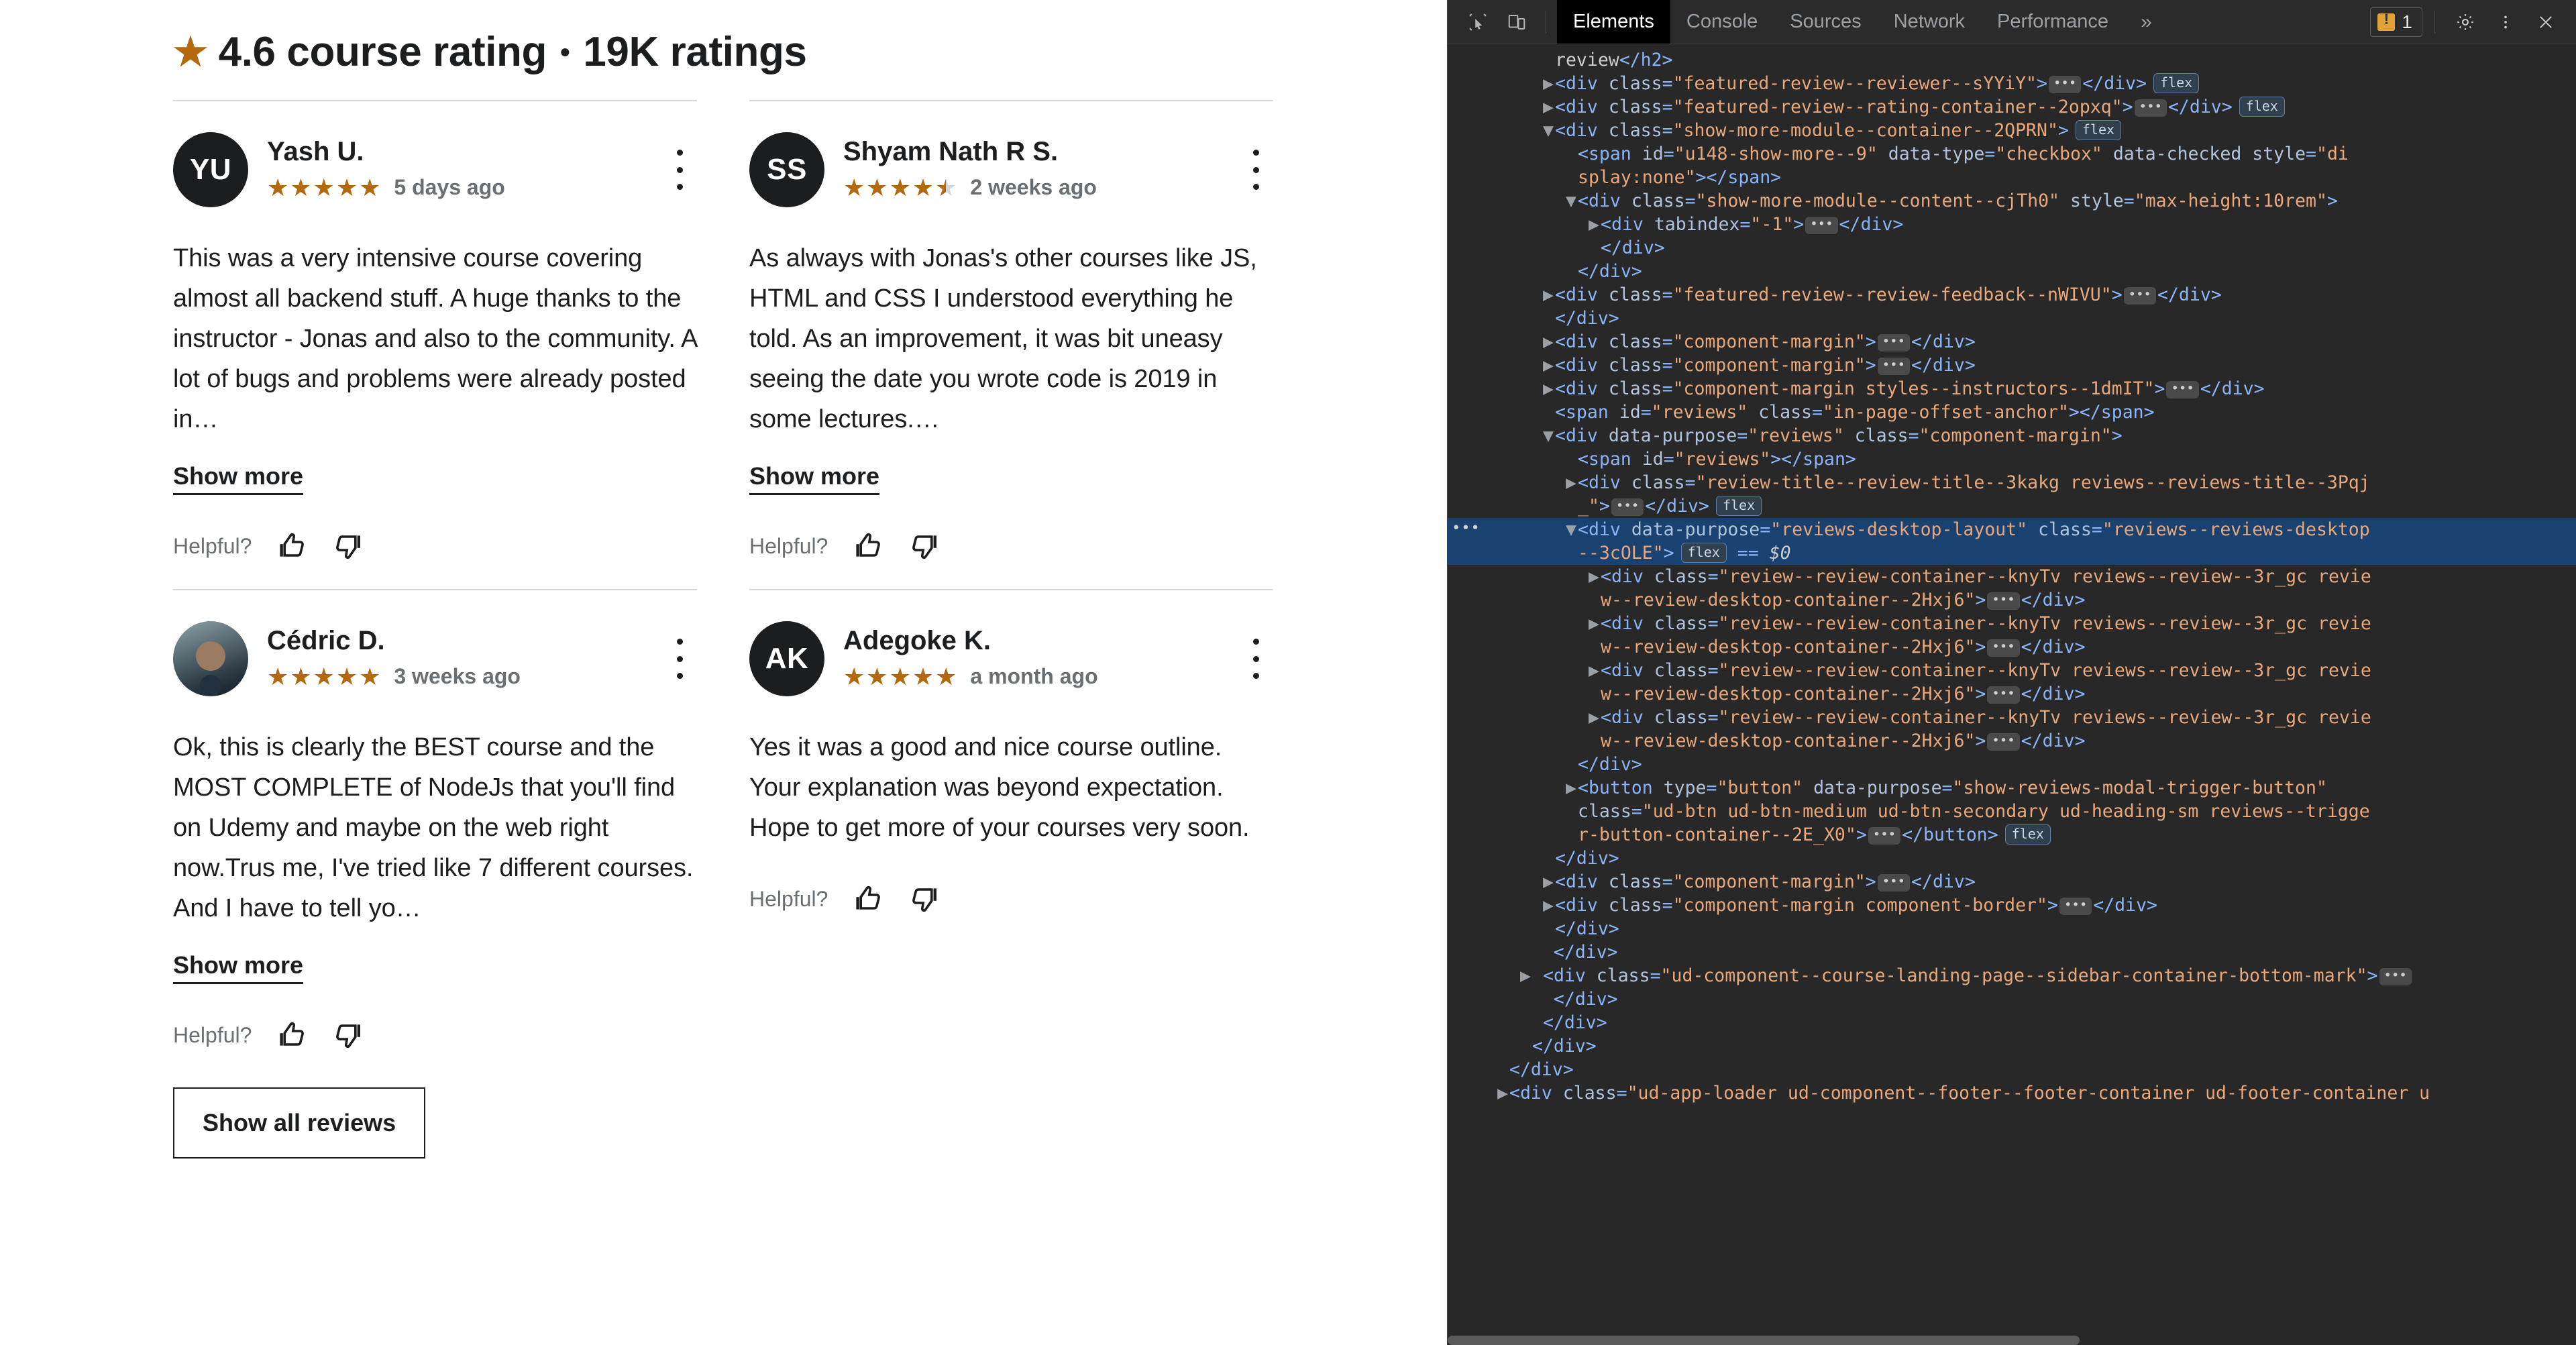 The image size is (2576, 1345). I want to click on inspect-element-icon, so click(1478, 22).